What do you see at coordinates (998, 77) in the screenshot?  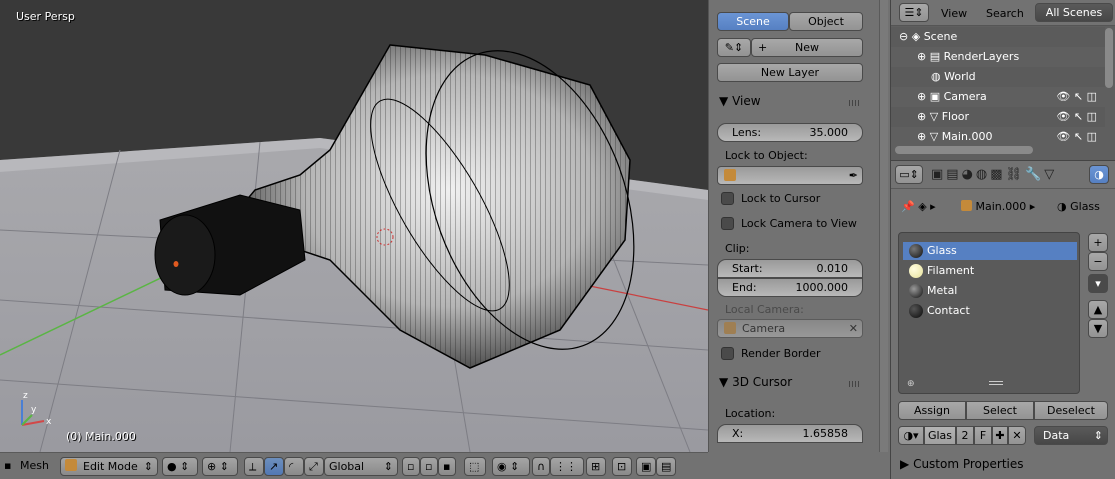 I see `outliner-item-world: ◍ World` at bounding box center [998, 77].